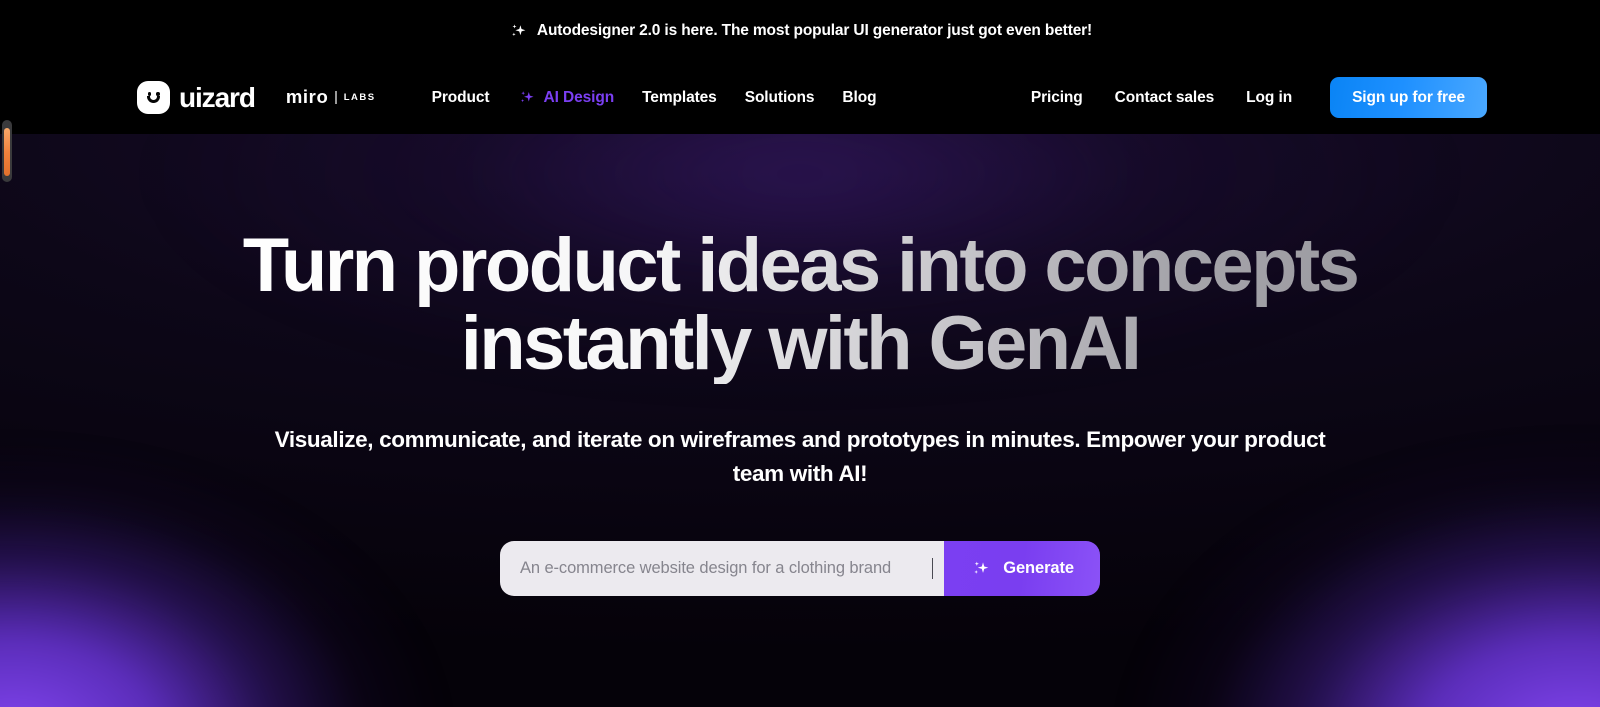 Image resolution: width=1600 pixels, height=707 pixels. What do you see at coordinates (307, 97) in the screenshot?
I see `miro-wordmark: miro` at bounding box center [307, 97].